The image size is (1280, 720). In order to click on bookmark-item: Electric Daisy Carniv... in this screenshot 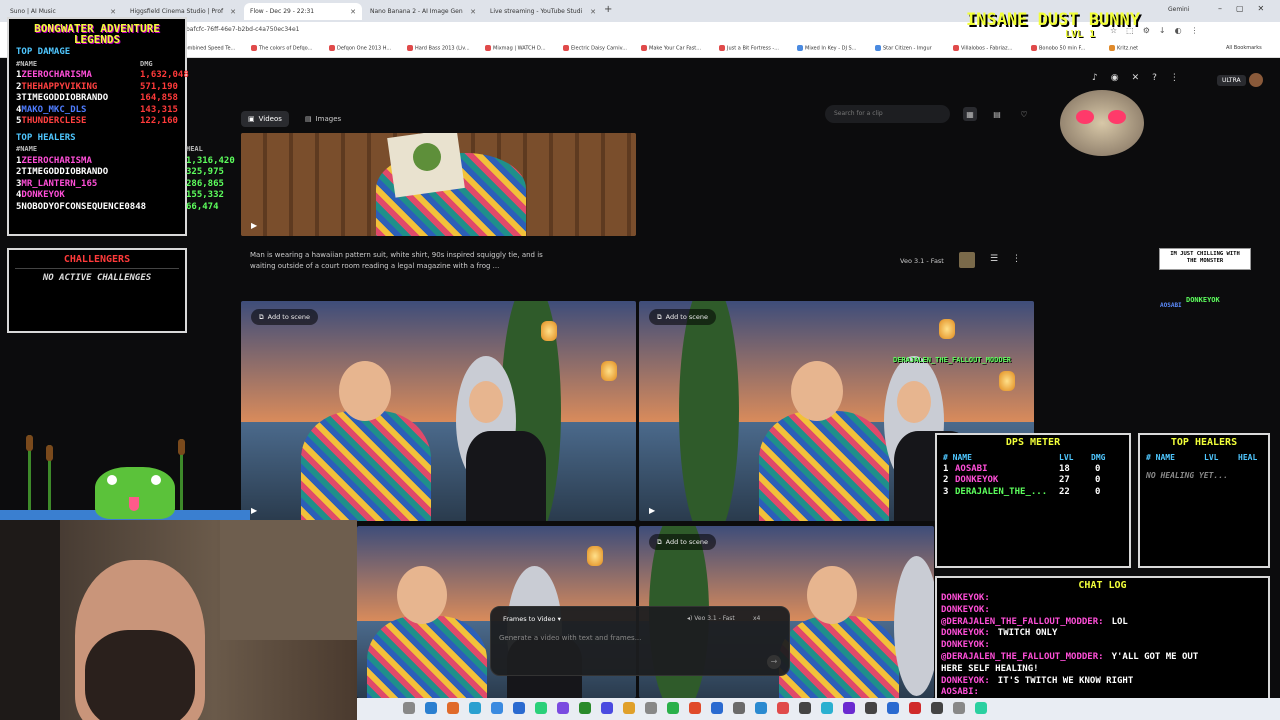, I will do `click(595, 48)`.